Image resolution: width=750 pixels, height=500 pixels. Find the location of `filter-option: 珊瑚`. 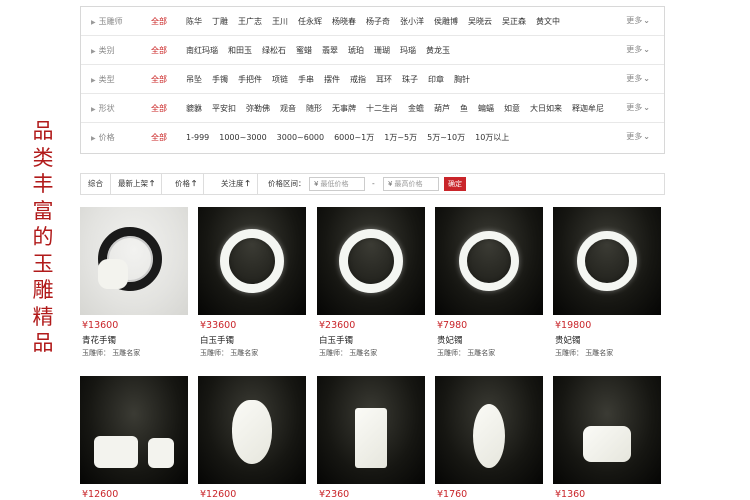

filter-option: 珊瑚 is located at coordinates (382, 50).